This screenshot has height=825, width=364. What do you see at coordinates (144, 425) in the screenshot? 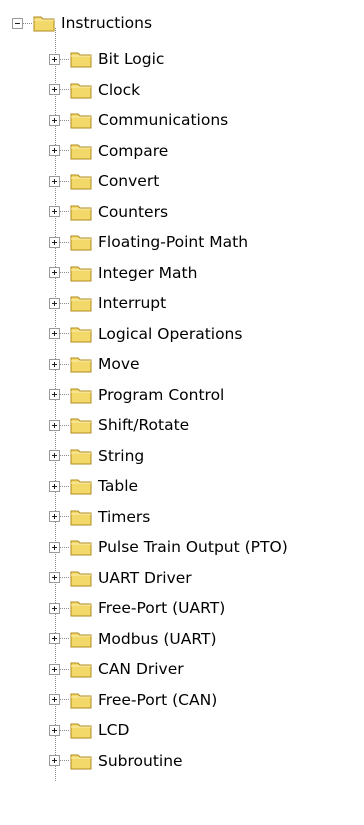
I see `tree-node-label: Shift/Rotate` at bounding box center [144, 425].